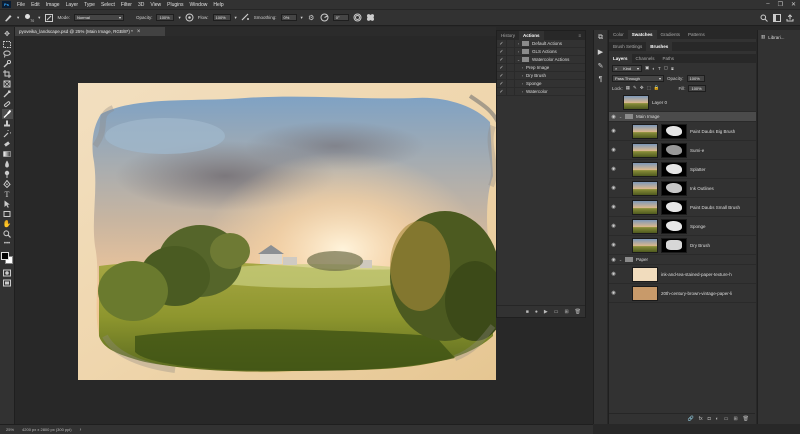 The height and width of the screenshot is (434, 800). Describe the element at coordinates (7, 204) in the screenshot. I see `path-selection-tool-icon` at that location.